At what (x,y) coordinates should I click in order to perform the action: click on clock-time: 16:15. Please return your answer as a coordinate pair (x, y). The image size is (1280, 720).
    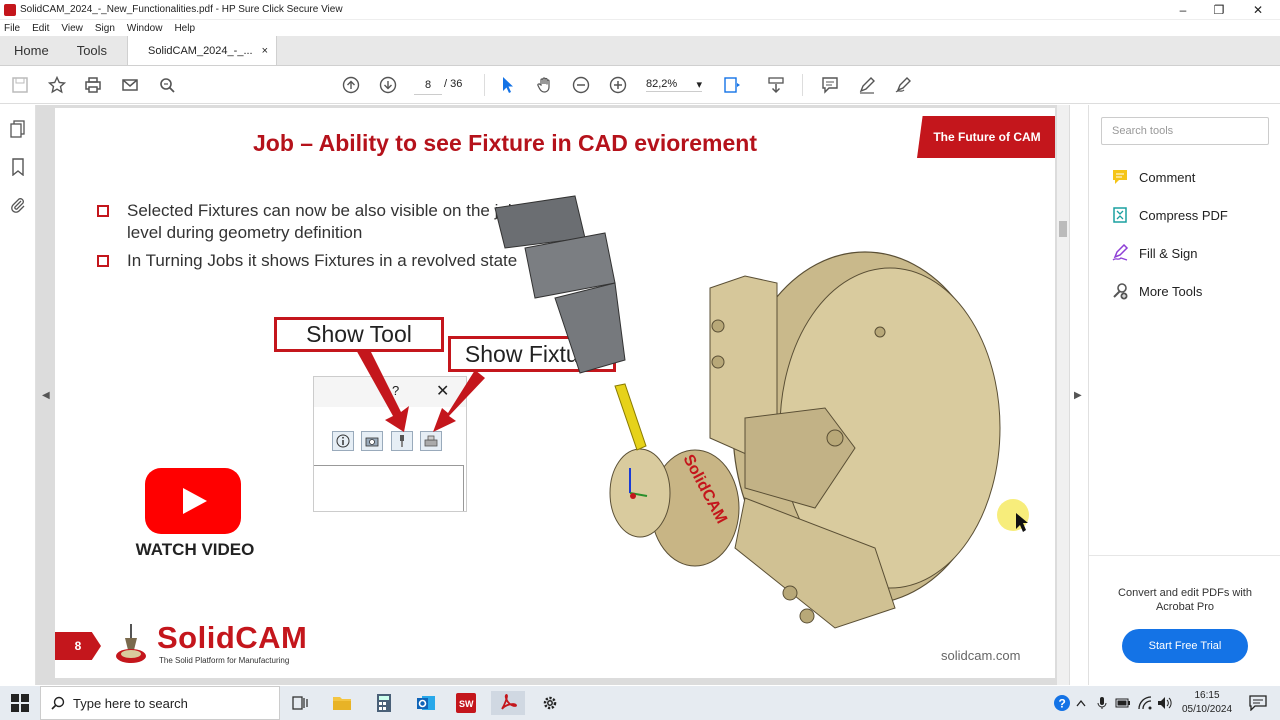
    Looking at the image, I should click on (1207, 695).